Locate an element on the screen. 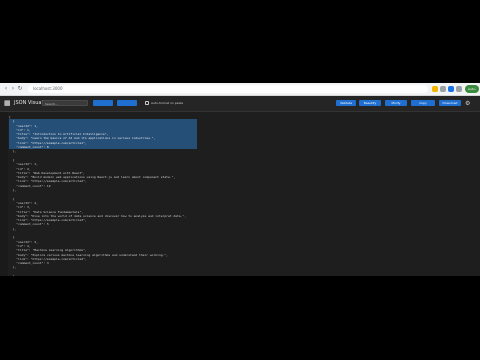 This screenshot has height=360, width=480. app-title: JSON Visual is located at coordinates (28, 103).